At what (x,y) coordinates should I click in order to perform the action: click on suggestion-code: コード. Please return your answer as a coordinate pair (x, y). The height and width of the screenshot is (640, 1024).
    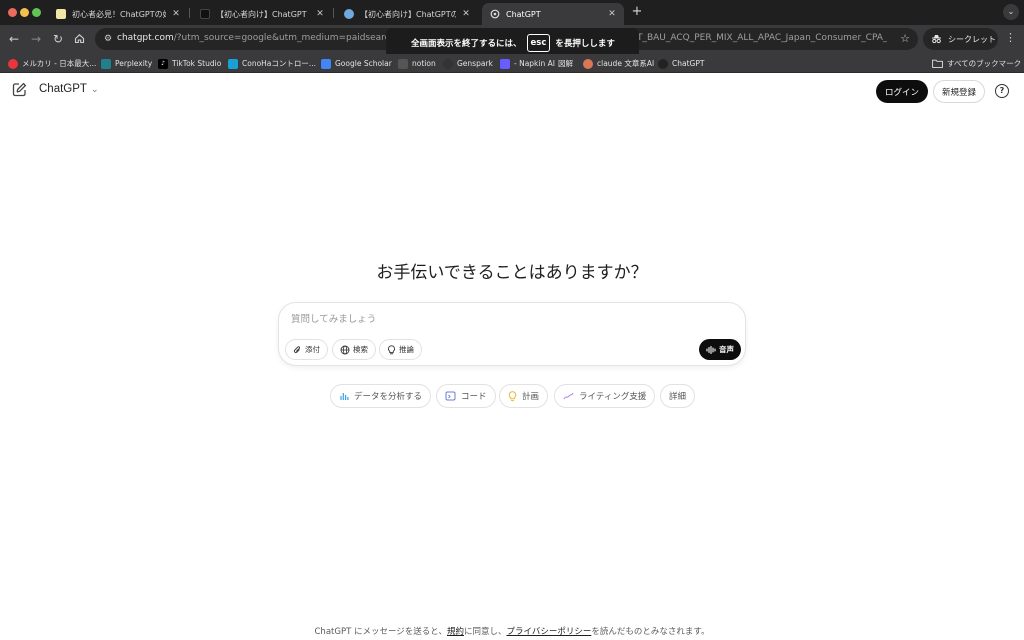
    Looking at the image, I should click on (466, 396).